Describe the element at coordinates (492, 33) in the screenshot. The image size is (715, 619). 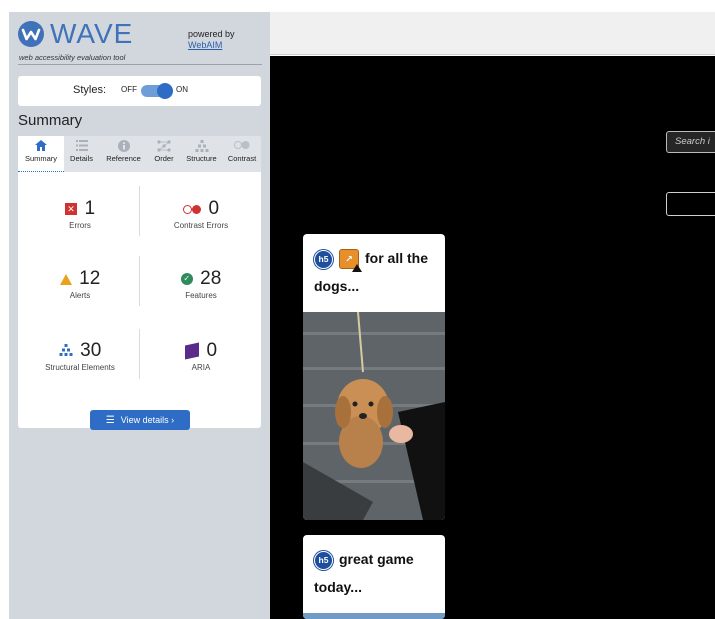
I see `page-top-bar` at that location.